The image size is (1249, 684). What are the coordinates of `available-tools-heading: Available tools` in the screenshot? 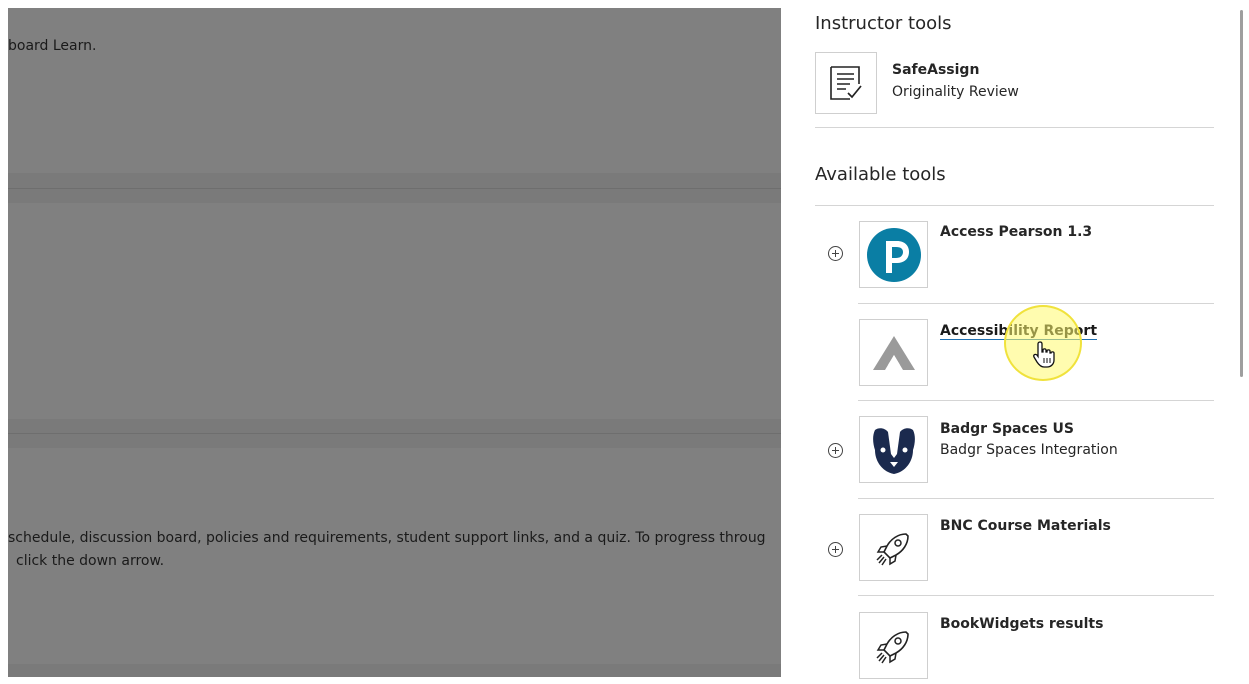 It's located at (880, 174).